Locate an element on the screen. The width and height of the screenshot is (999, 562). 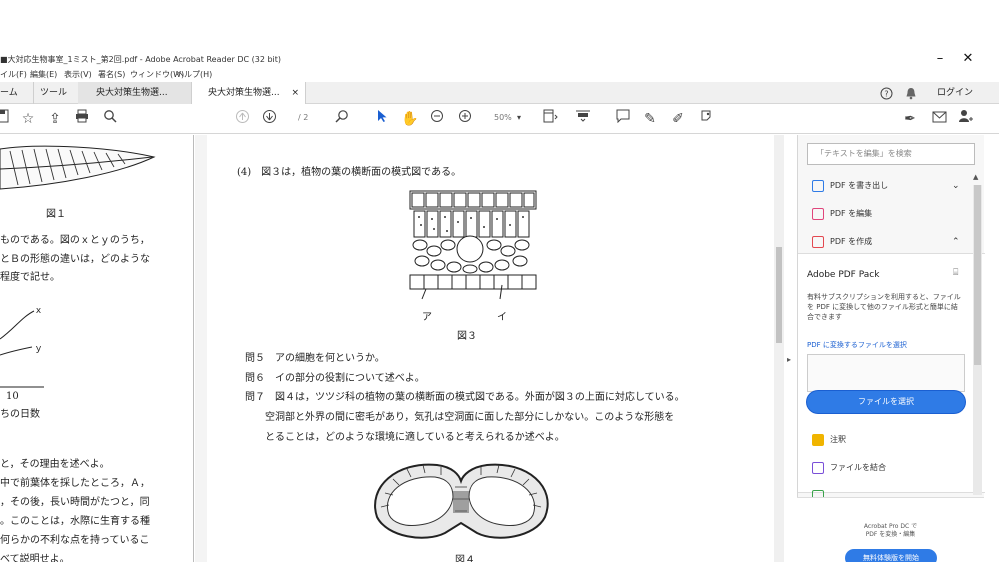
tool-edit-pdf: PDF を編集 is located at coordinates (842, 214).